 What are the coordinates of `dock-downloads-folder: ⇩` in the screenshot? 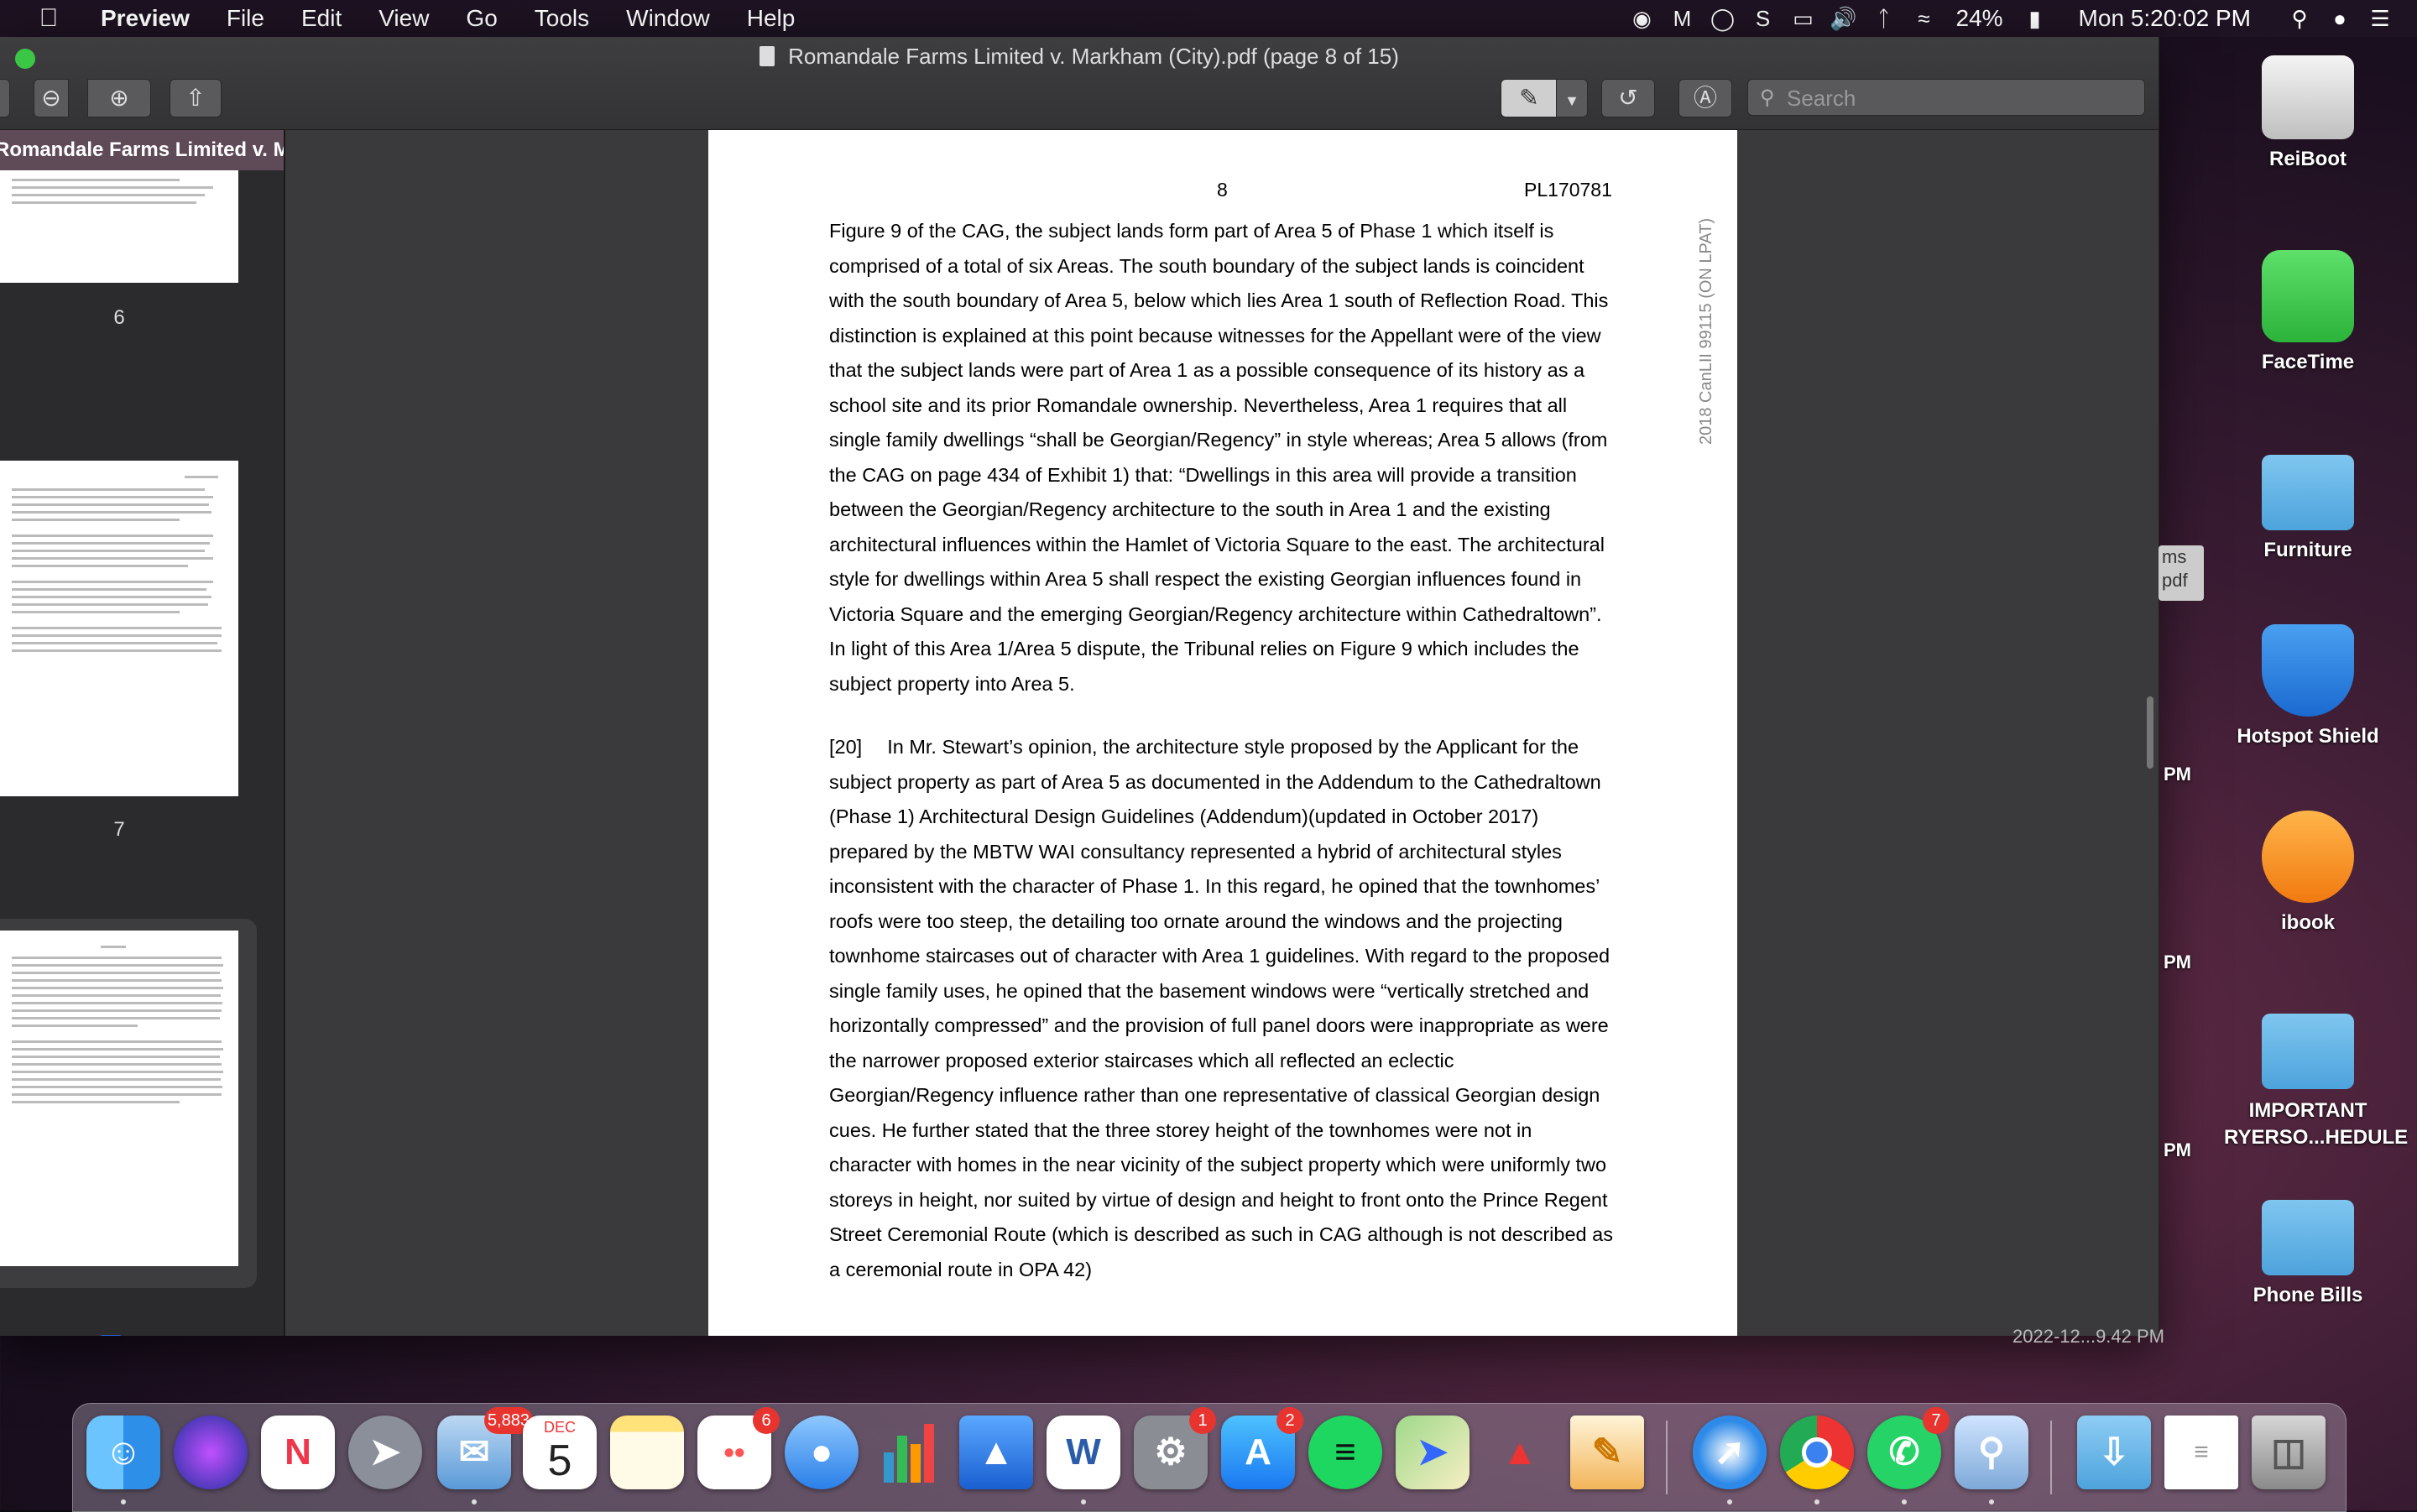 It's located at (2114, 1453).